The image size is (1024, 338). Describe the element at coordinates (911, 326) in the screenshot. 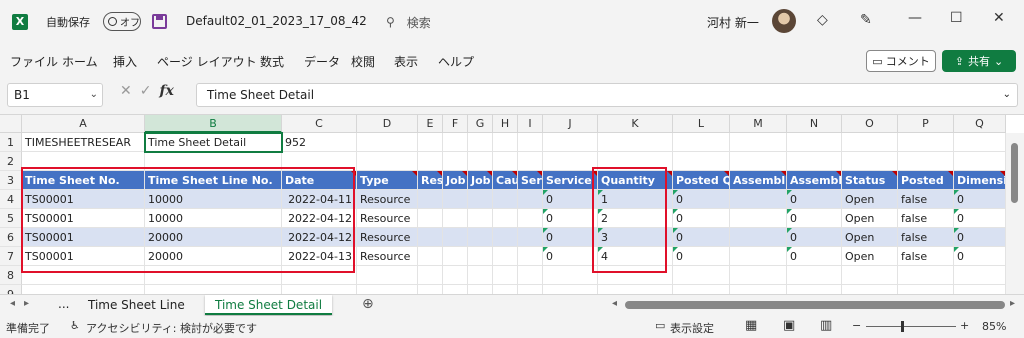

I see `zoom-slider` at that location.